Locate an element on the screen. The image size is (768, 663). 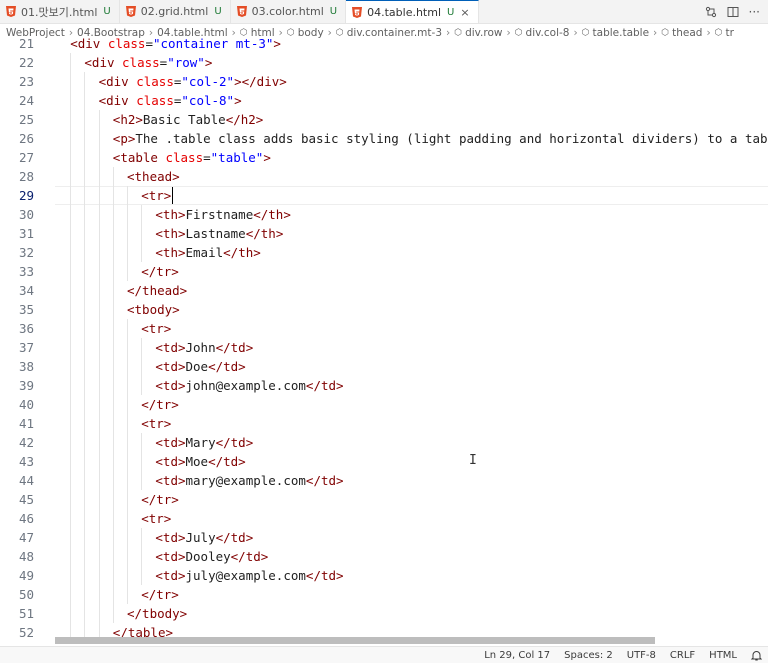
code-line: 32 <th>Email</th> is located at coordinates (384, 252).